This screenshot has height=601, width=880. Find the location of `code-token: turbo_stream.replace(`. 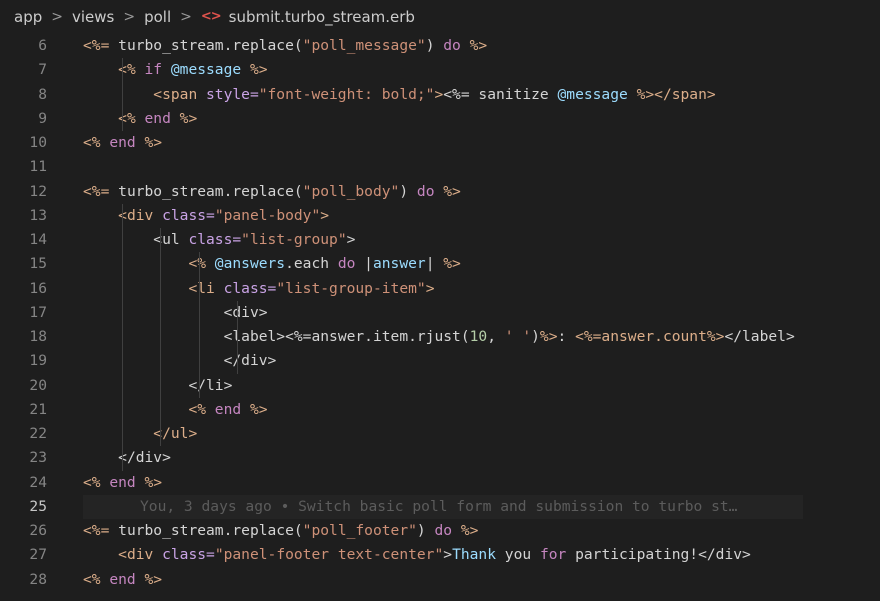

code-token: turbo_stream.replace( is located at coordinates (210, 191).